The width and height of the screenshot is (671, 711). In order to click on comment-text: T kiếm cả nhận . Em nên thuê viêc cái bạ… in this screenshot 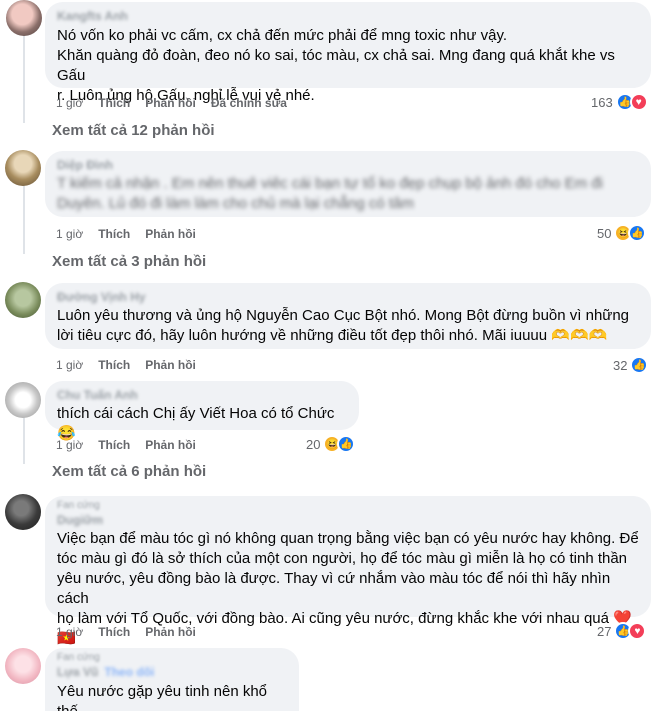, I will do `click(330, 193)`.